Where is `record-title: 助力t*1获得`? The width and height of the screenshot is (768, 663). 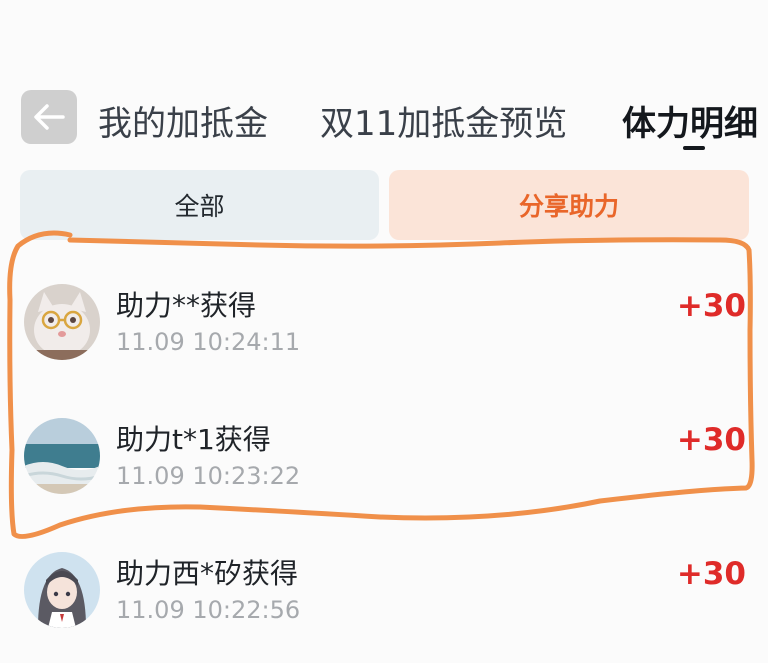 record-title: 助力t*1获得 is located at coordinates (193, 439).